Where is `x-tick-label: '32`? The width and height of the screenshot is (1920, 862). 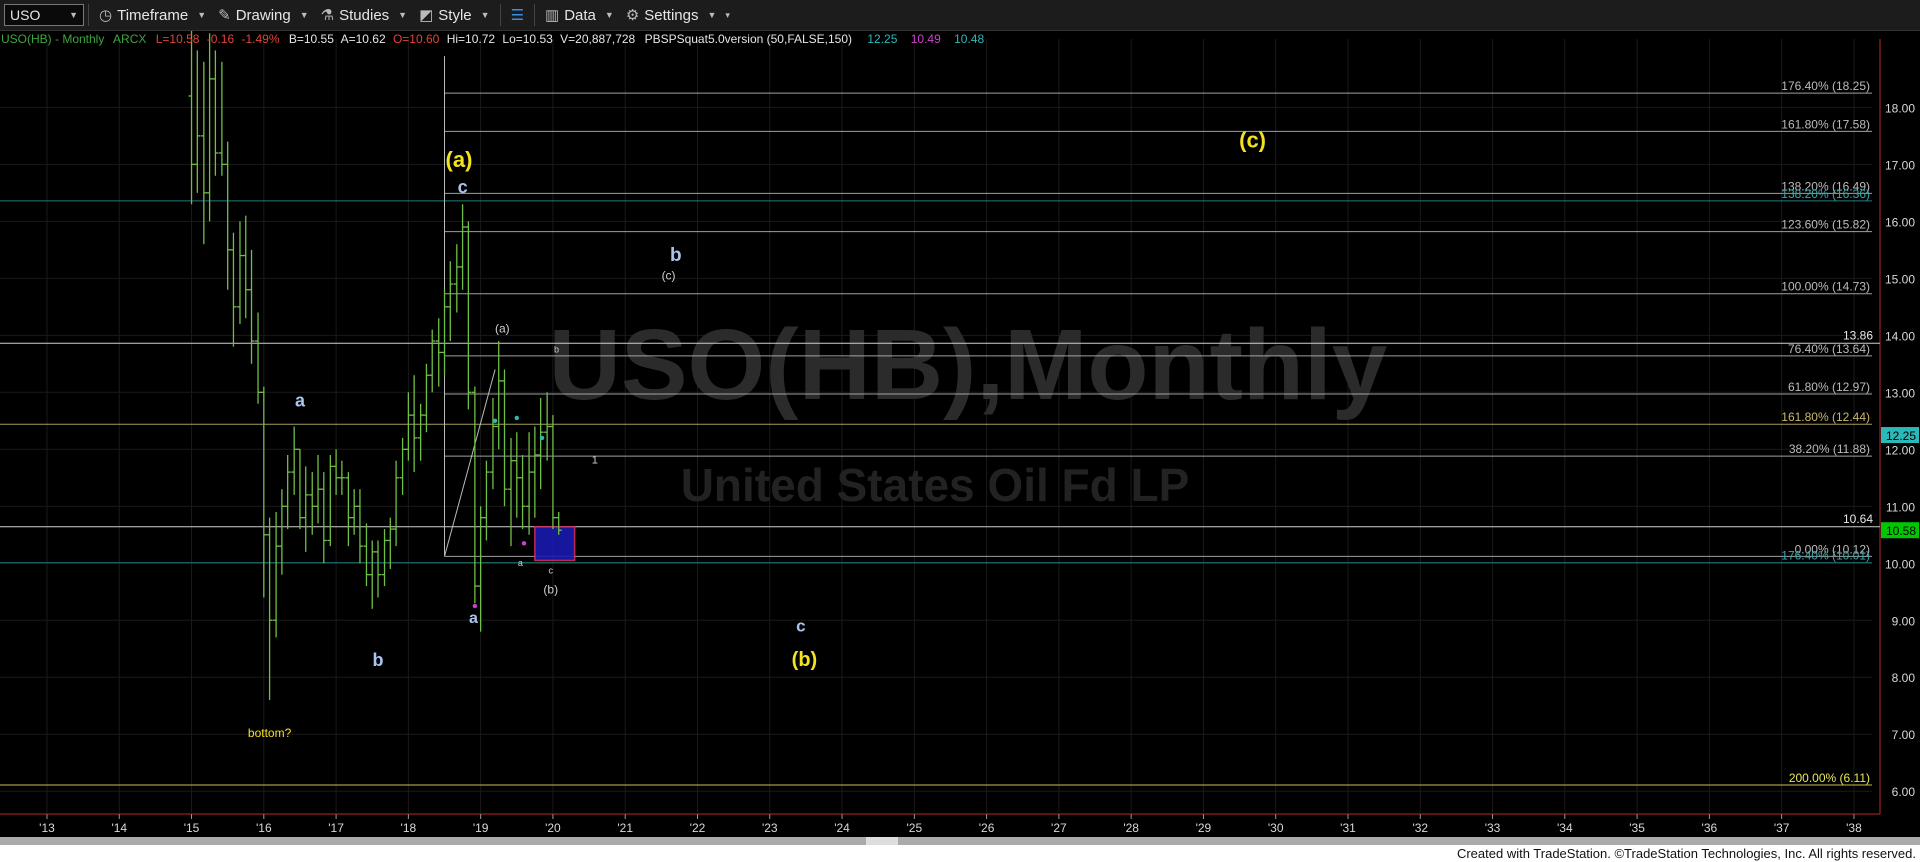 x-tick-label: '32 is located at coordinates (1420, 828).